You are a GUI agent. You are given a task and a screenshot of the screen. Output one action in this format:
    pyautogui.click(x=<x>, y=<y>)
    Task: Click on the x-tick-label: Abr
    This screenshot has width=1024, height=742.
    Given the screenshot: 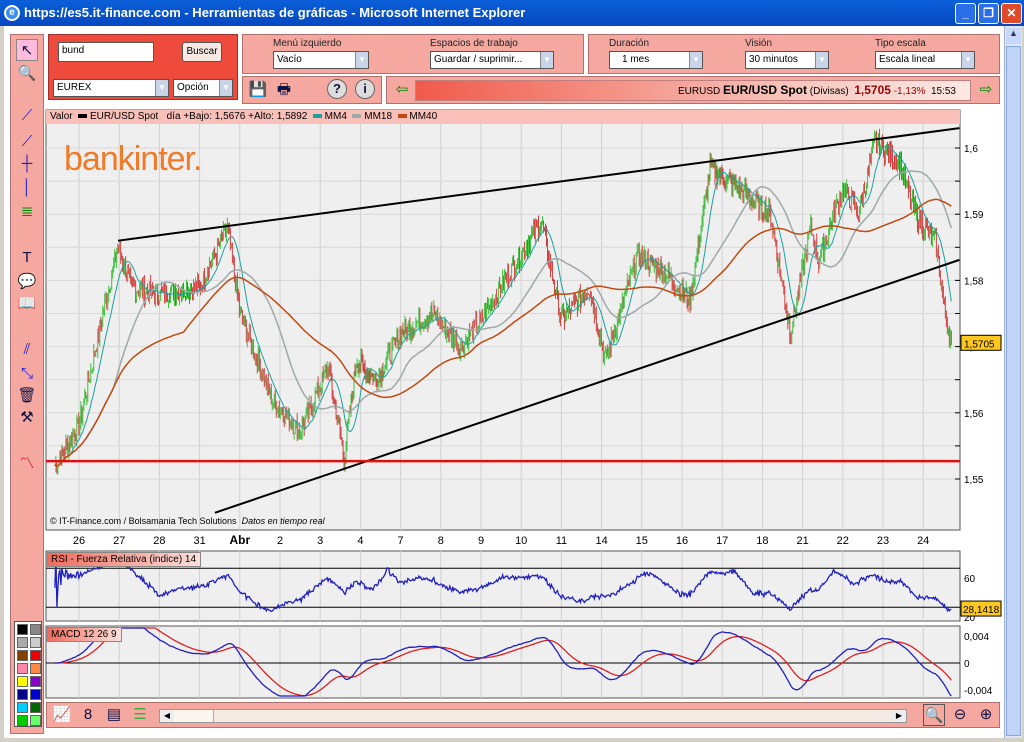 What is the action you would take?
    pyautogui.click(x=239, y=540)
    